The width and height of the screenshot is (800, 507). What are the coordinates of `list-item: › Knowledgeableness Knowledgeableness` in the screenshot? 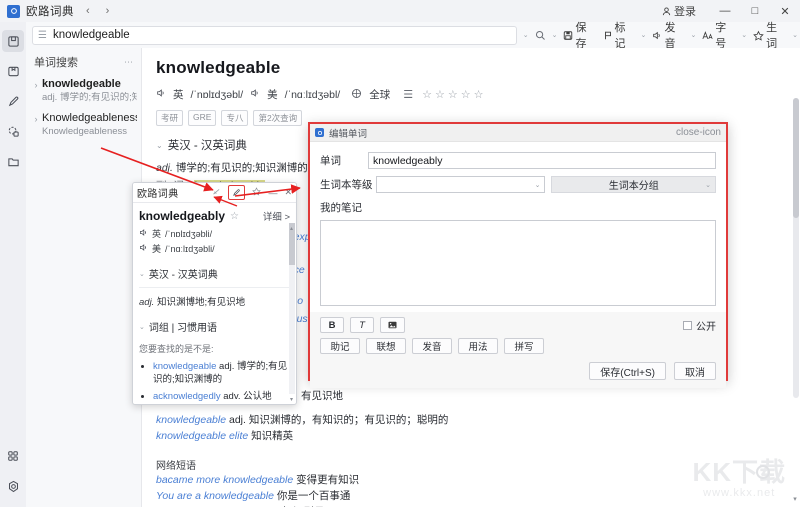 It's located at (83, 125).